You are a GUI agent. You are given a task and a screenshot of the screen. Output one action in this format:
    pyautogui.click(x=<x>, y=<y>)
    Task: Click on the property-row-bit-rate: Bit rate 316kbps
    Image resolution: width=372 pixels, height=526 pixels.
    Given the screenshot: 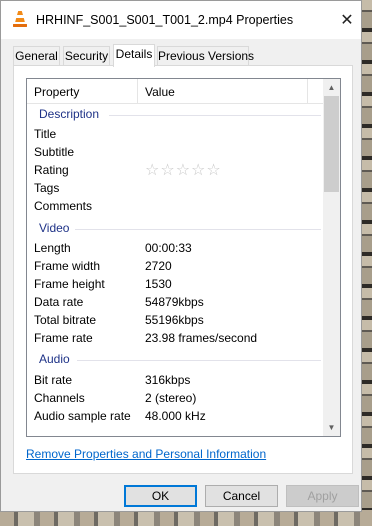 What is the action you would take?
    pyautogui.click(x=175, y=380)
    